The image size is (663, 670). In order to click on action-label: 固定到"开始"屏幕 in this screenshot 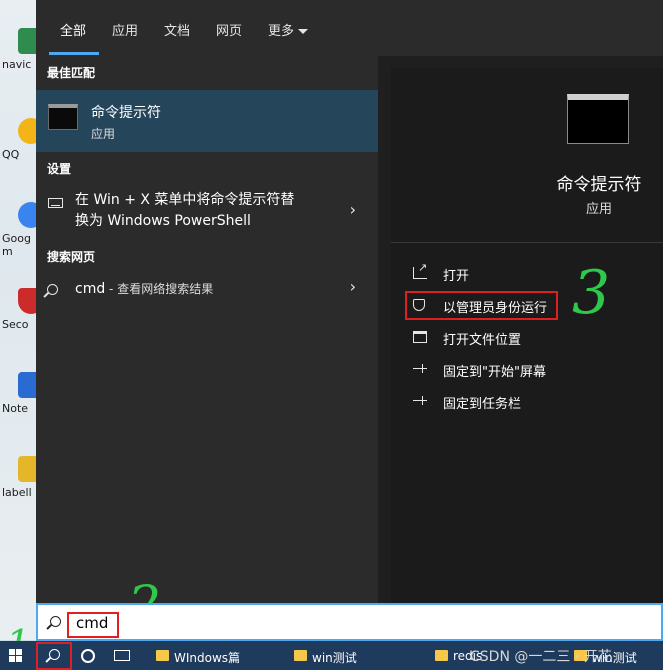, I will do `click(494, 372)`.